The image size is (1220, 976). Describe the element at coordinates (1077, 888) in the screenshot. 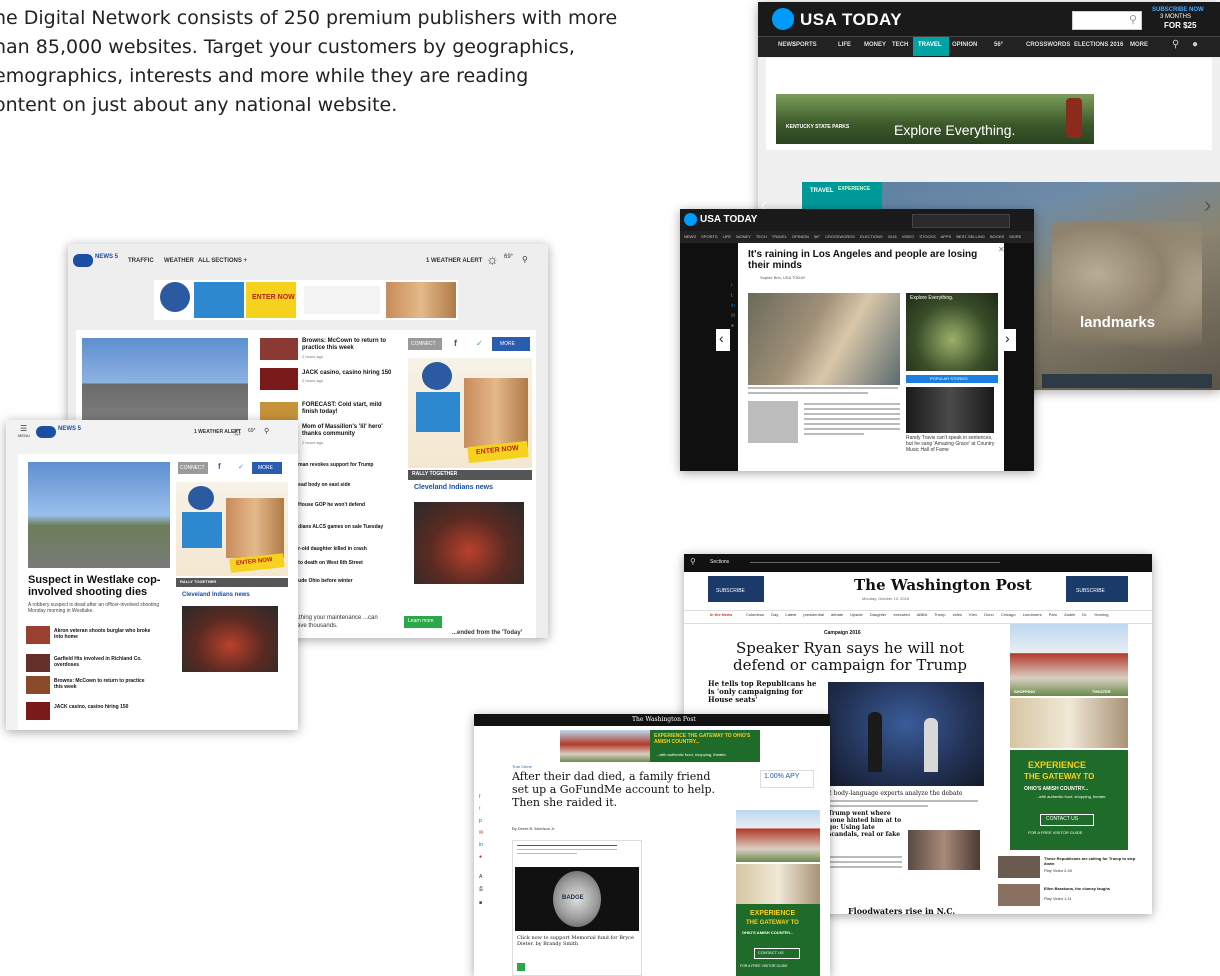

I see `side-video-title: Ellen Barakuna, the clumsy laughs` at that location.